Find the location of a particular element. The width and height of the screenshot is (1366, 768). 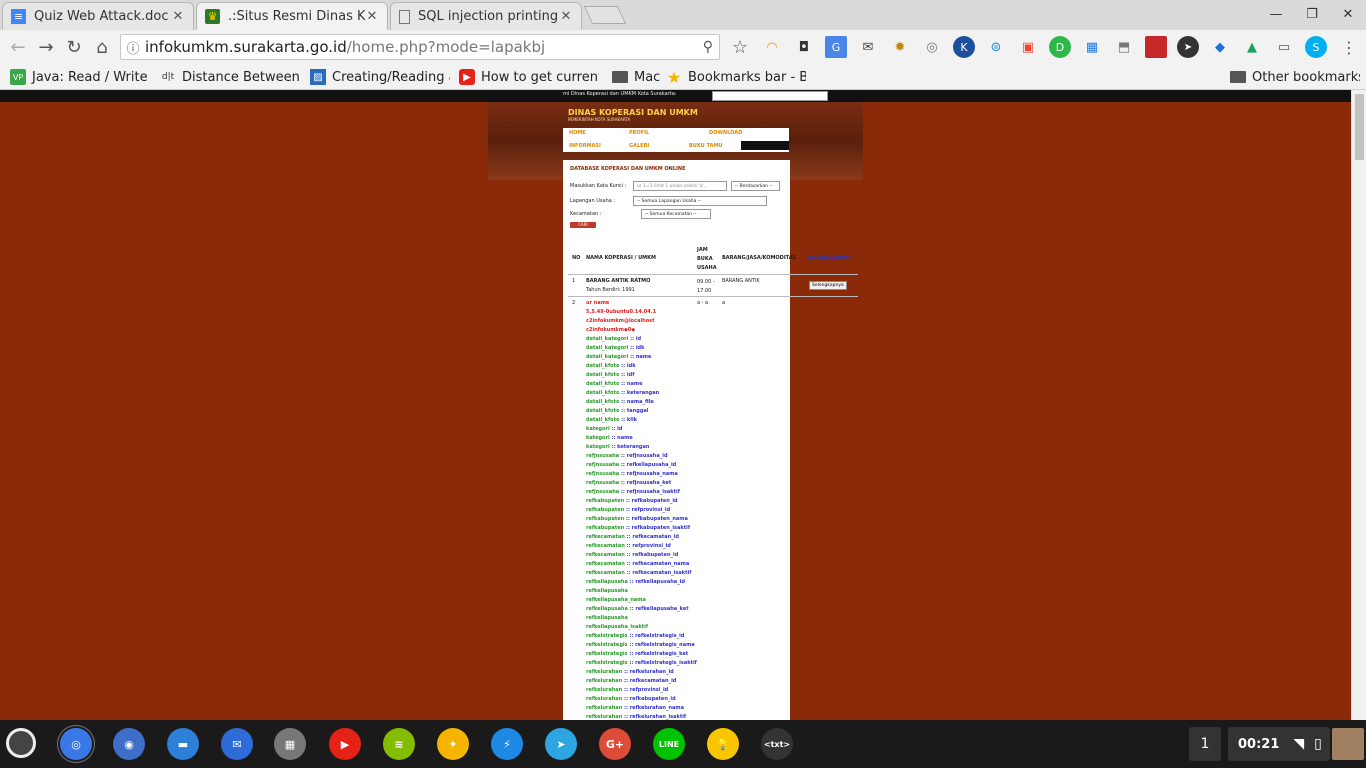

text-app-icon: <txt> is located at coordinates (777, 744).